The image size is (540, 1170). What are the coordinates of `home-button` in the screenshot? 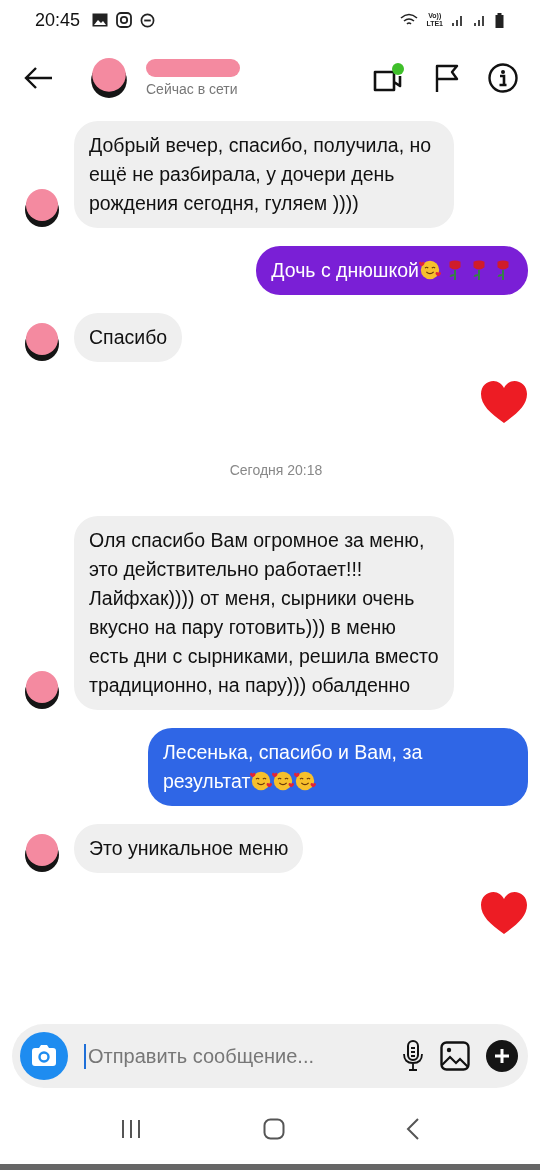 It's located at (274, 1129).